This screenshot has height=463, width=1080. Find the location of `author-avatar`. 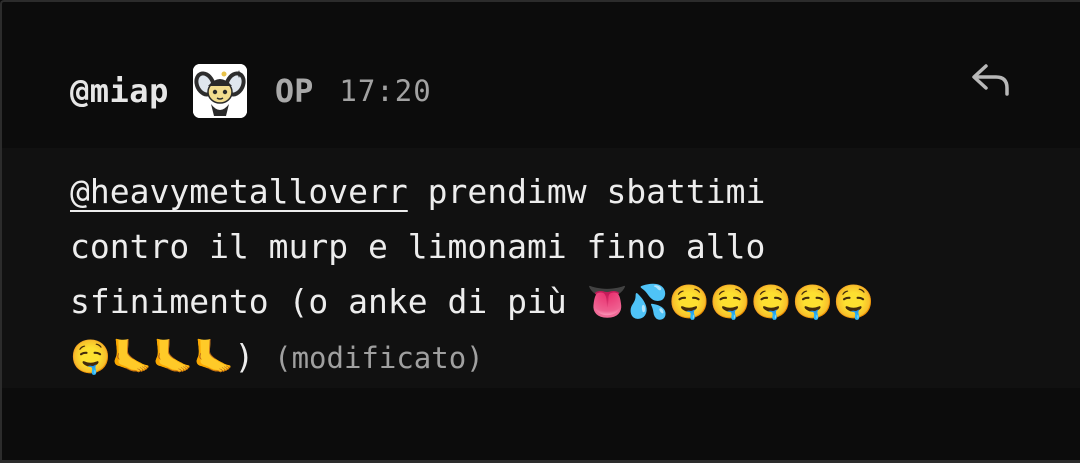

author-avatar is located at coordinates (219, 91).